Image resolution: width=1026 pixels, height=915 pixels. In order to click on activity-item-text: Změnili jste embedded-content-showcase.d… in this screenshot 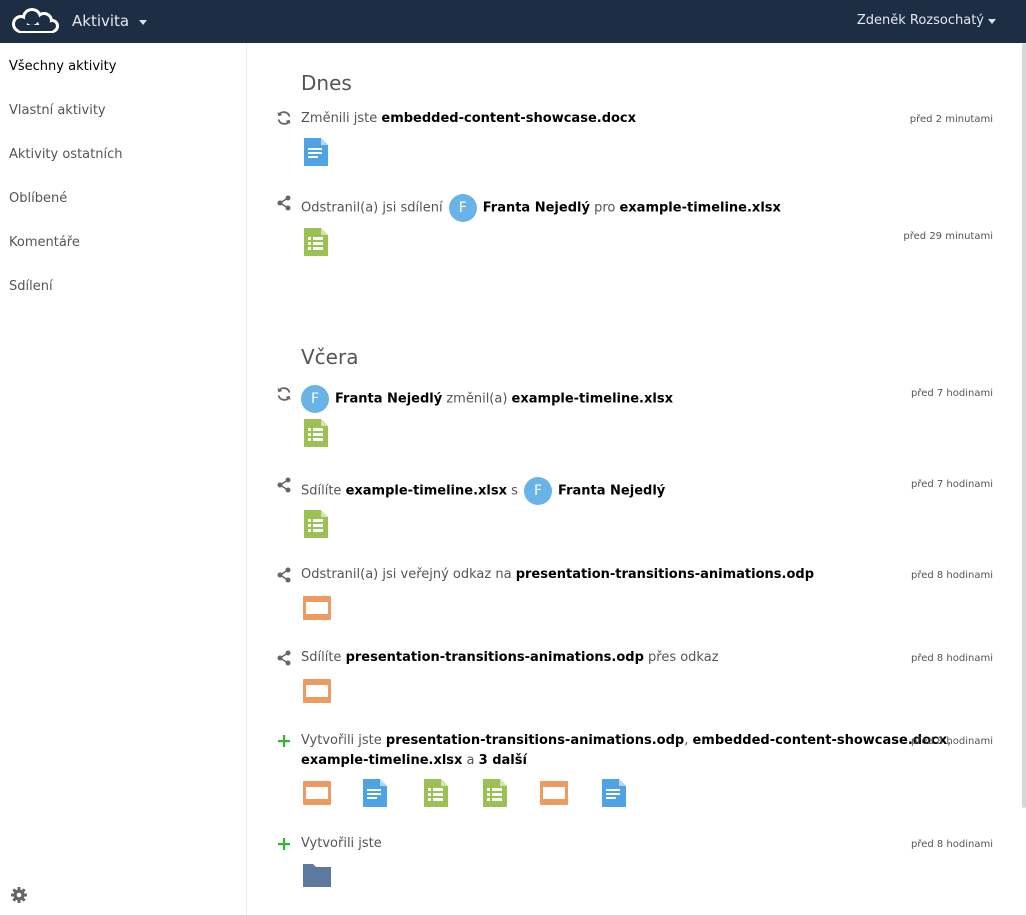, I will do `click(468, 119)`.